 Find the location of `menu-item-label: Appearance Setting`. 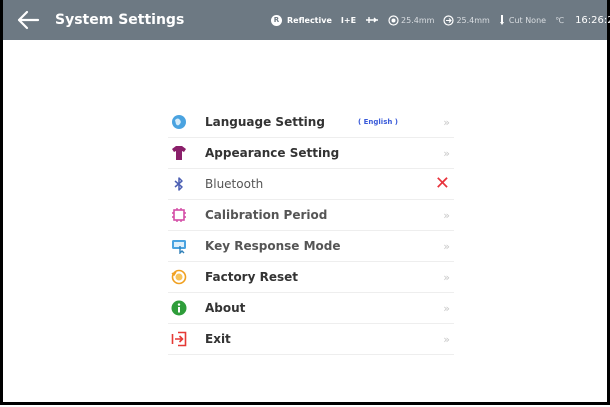

menu-item-label: Appearance Setting is located at coordinates (272, 153).